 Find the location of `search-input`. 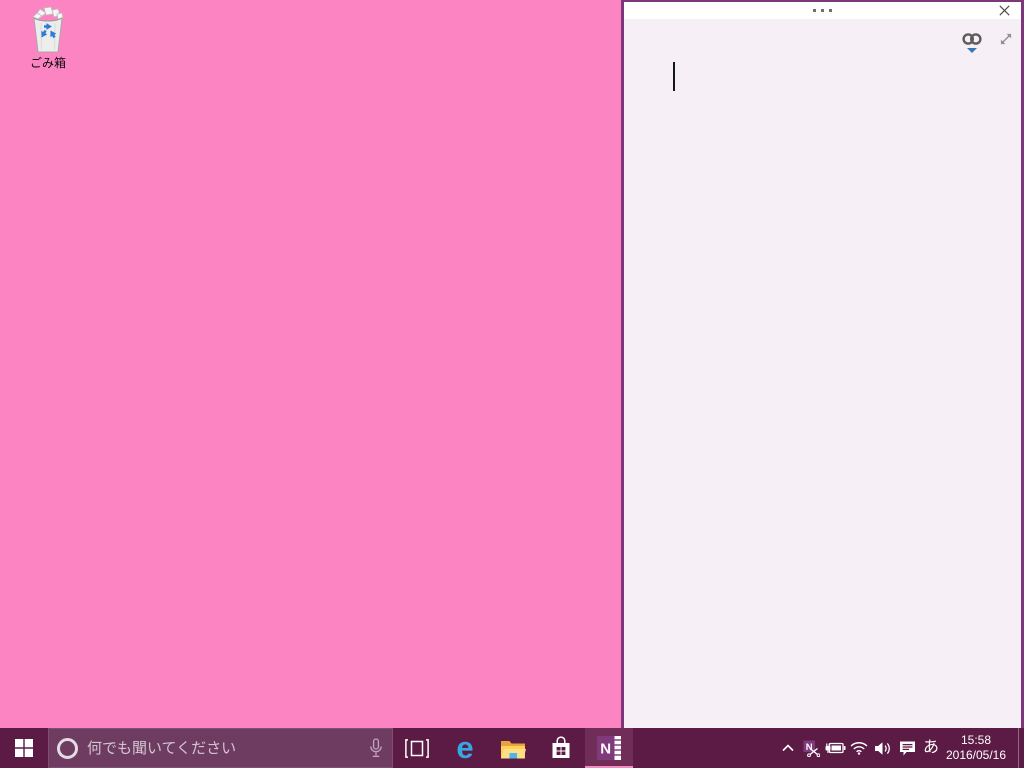

search-input is located at coordinates (223, 748).